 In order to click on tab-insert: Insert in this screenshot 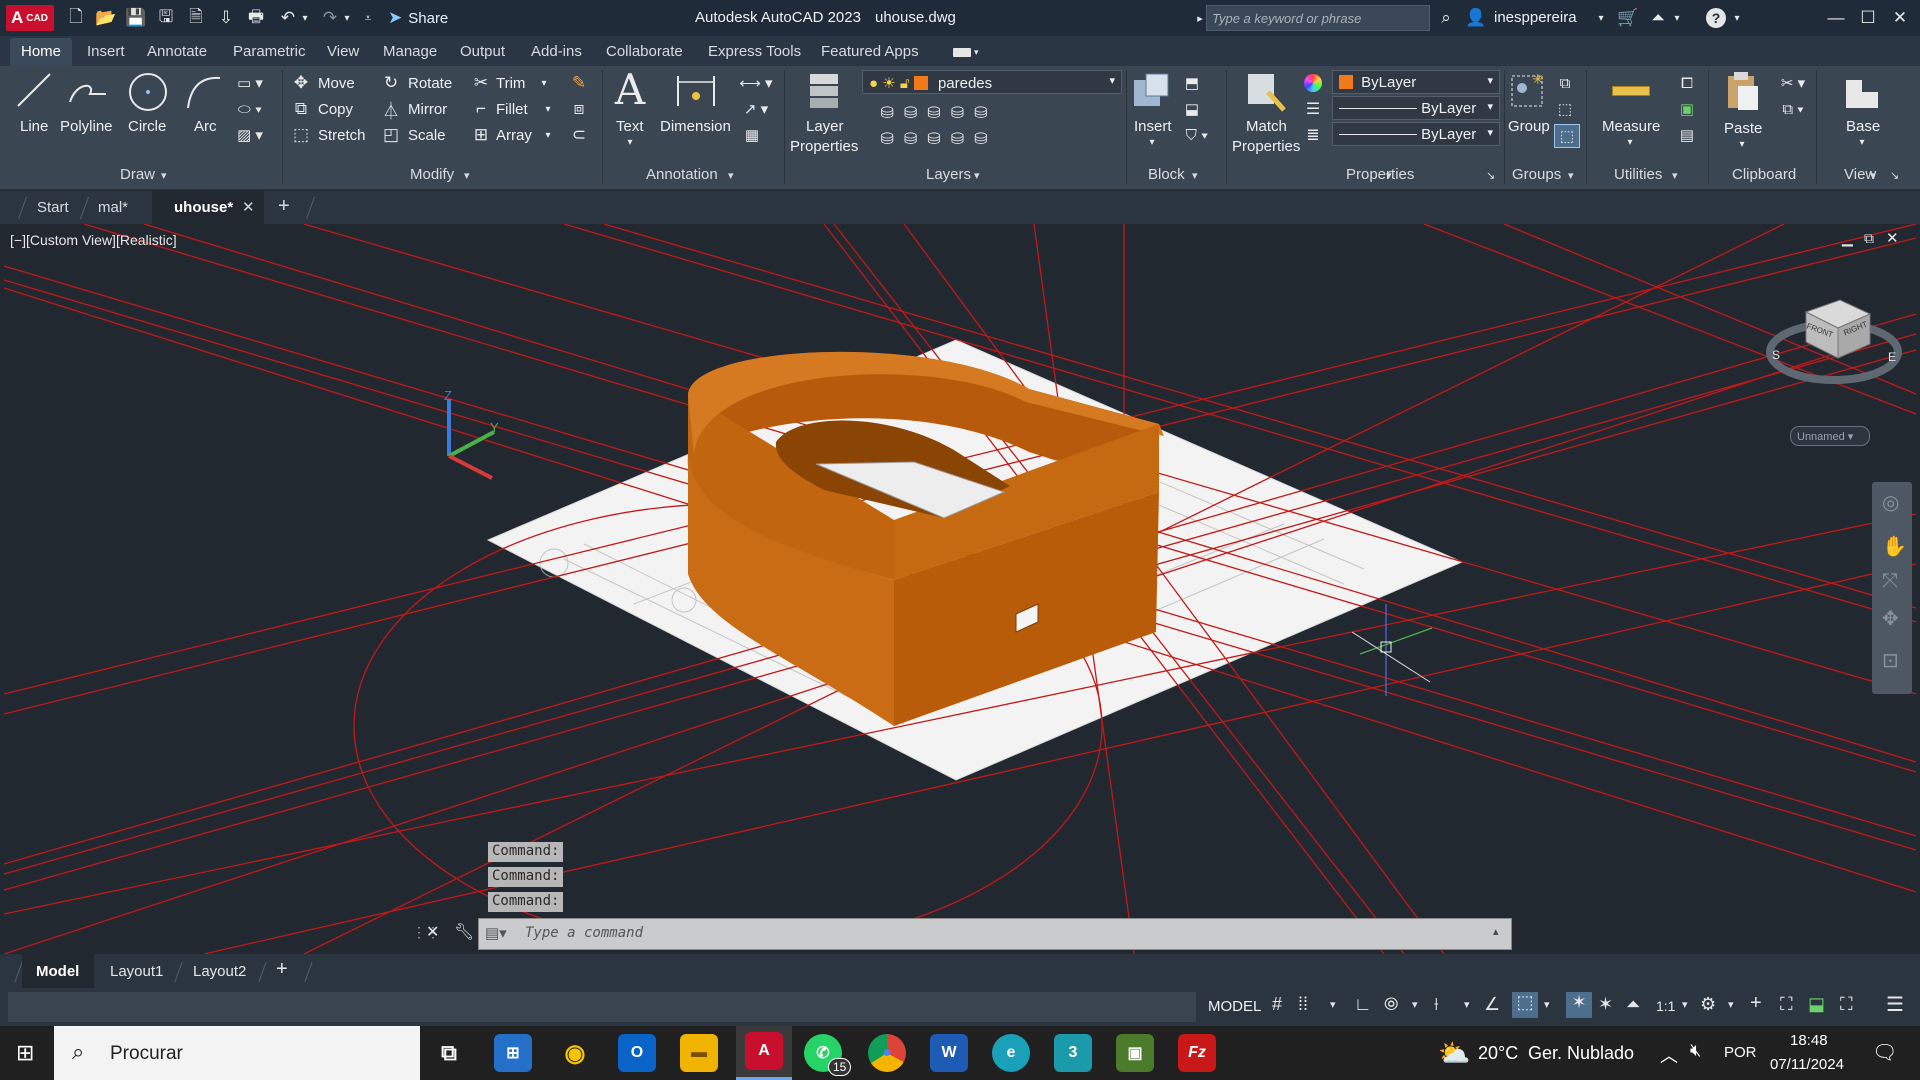, I will do `click(106, 51)`.